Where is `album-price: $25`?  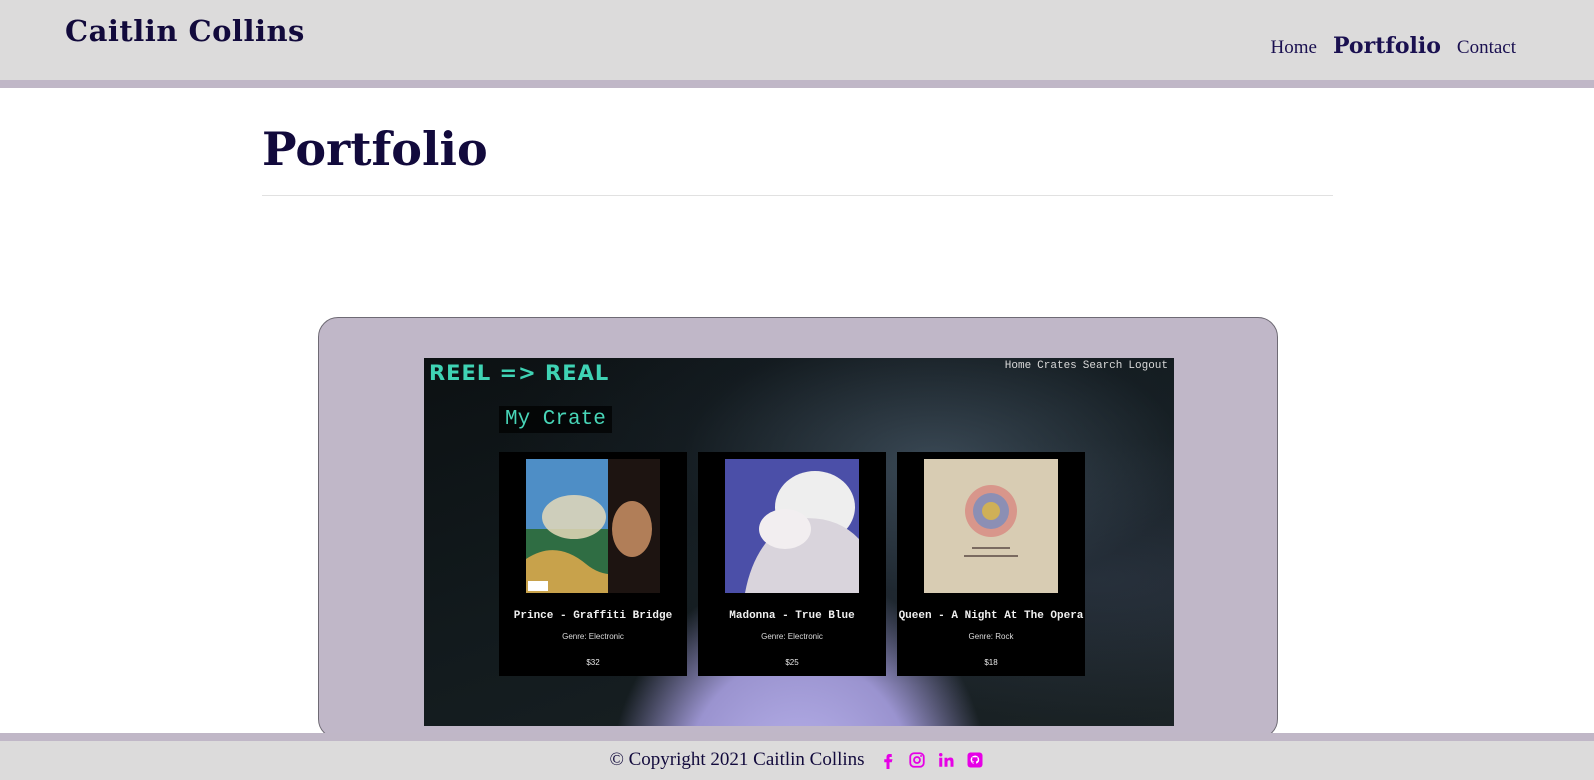 album-price: $25 is located at coordinates (792, 662).